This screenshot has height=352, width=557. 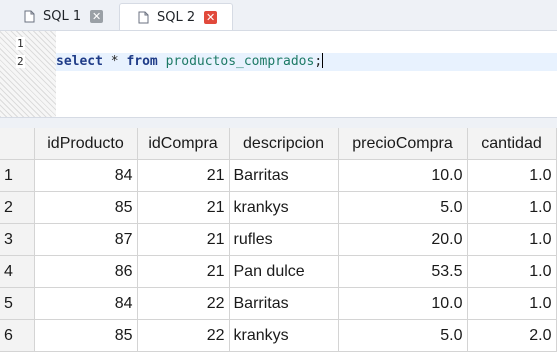 I want to click on column-header: idProducto, so click(x=86, y=144).